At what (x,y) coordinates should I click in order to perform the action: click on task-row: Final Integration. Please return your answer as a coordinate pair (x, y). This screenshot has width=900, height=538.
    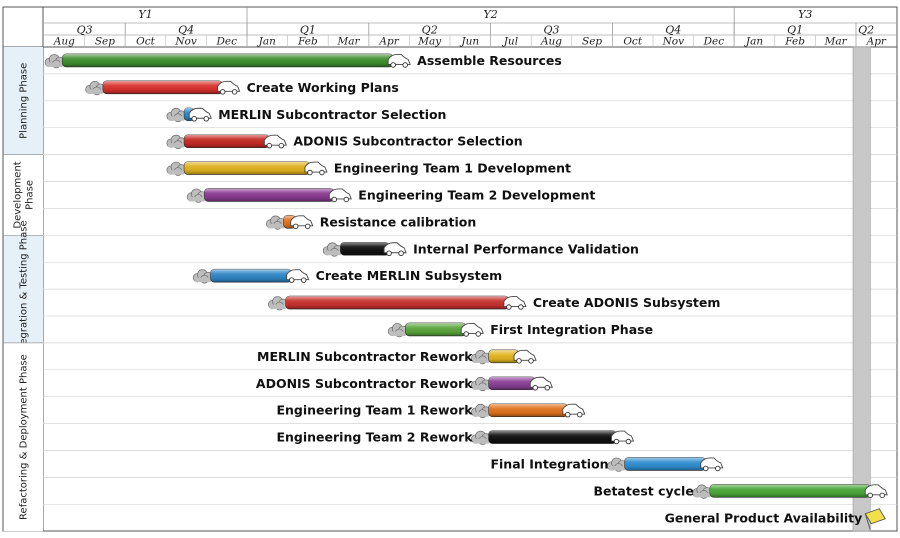
    Looking at the image, I should click on (607, 464).